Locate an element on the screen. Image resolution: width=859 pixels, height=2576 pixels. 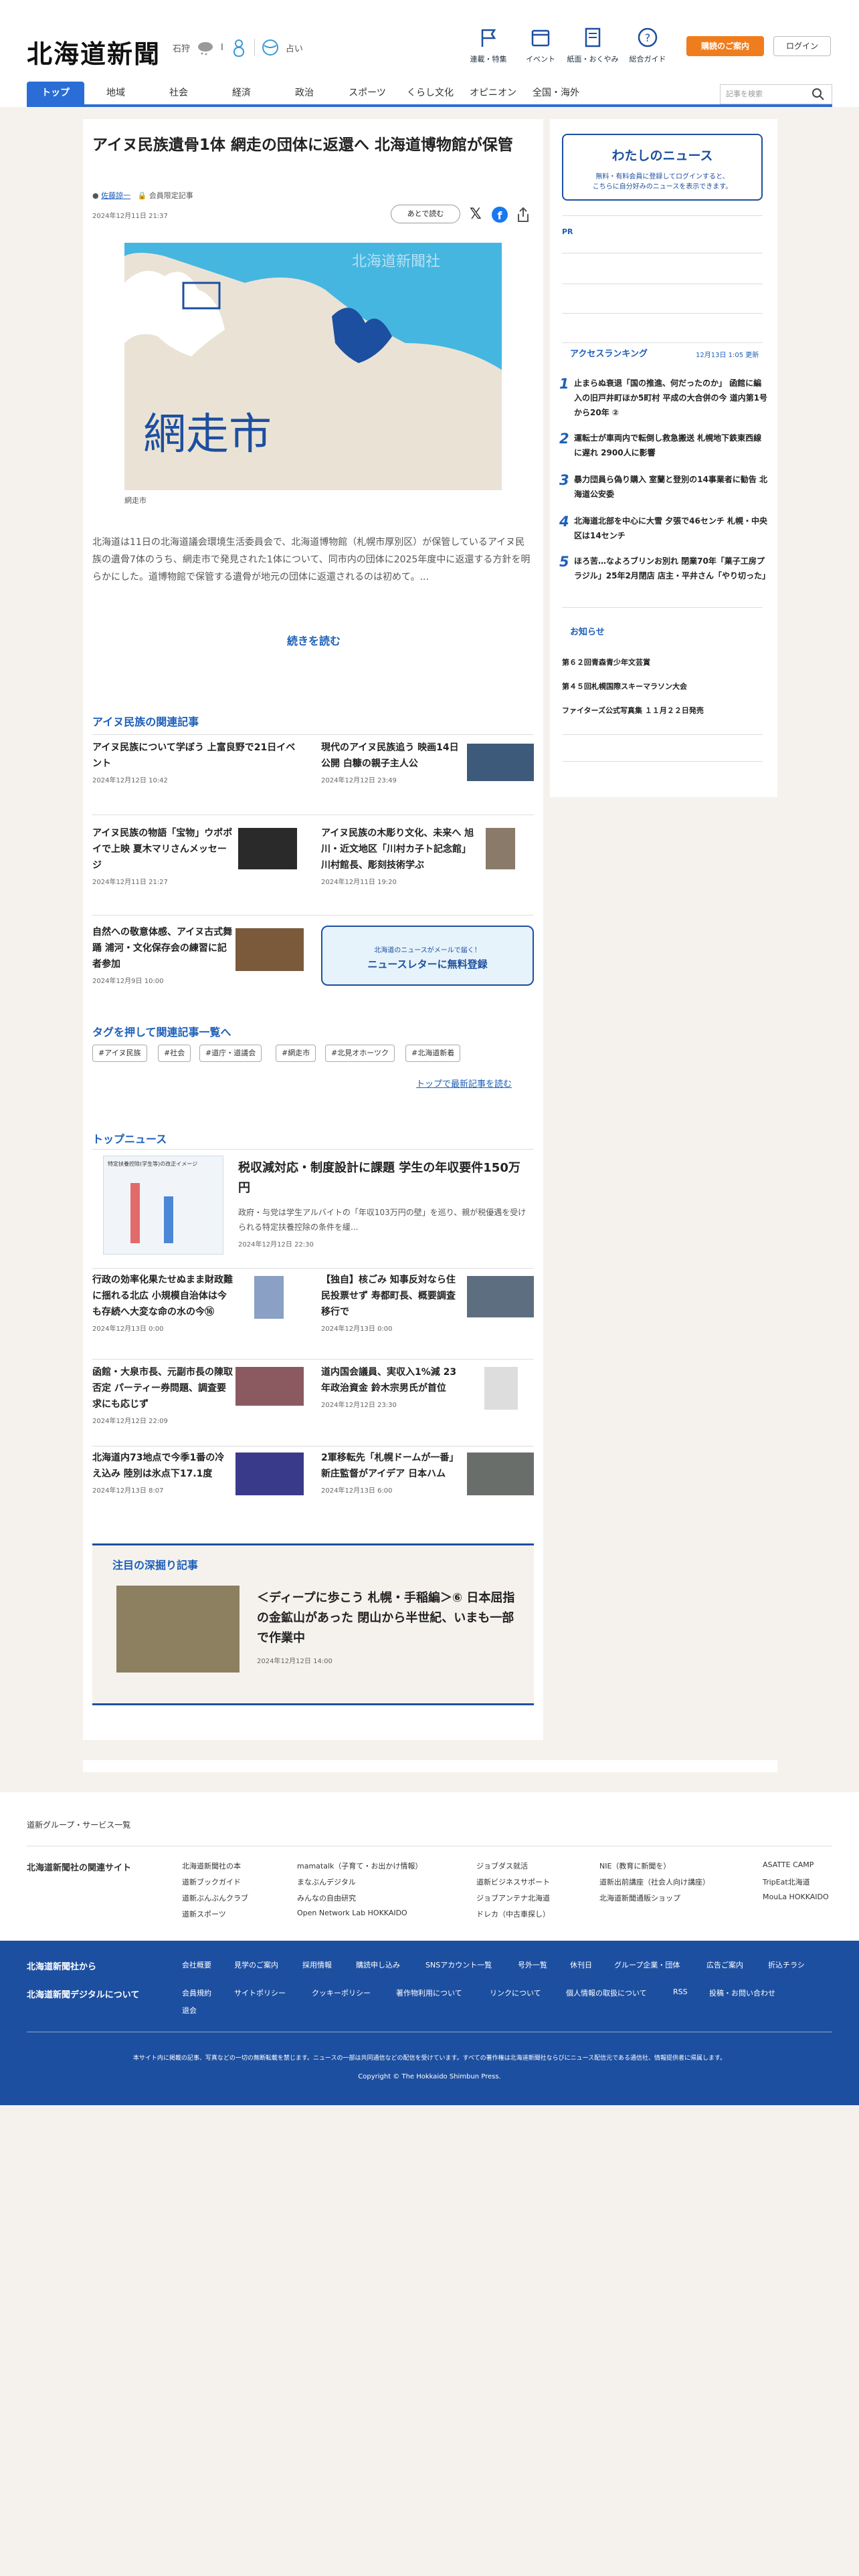
util-guide: ? 総合ガイド is located at coordinates (647, 44).